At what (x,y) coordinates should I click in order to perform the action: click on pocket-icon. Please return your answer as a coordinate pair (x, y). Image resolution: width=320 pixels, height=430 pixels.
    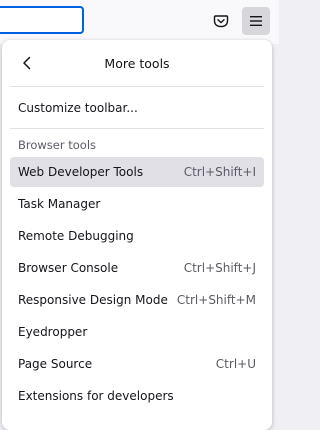
    Looking at the image, I should click on (221, 21).